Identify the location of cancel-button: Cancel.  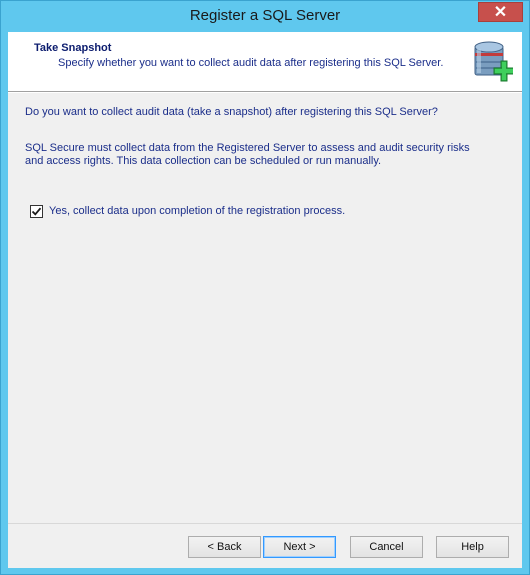
(386, 547).